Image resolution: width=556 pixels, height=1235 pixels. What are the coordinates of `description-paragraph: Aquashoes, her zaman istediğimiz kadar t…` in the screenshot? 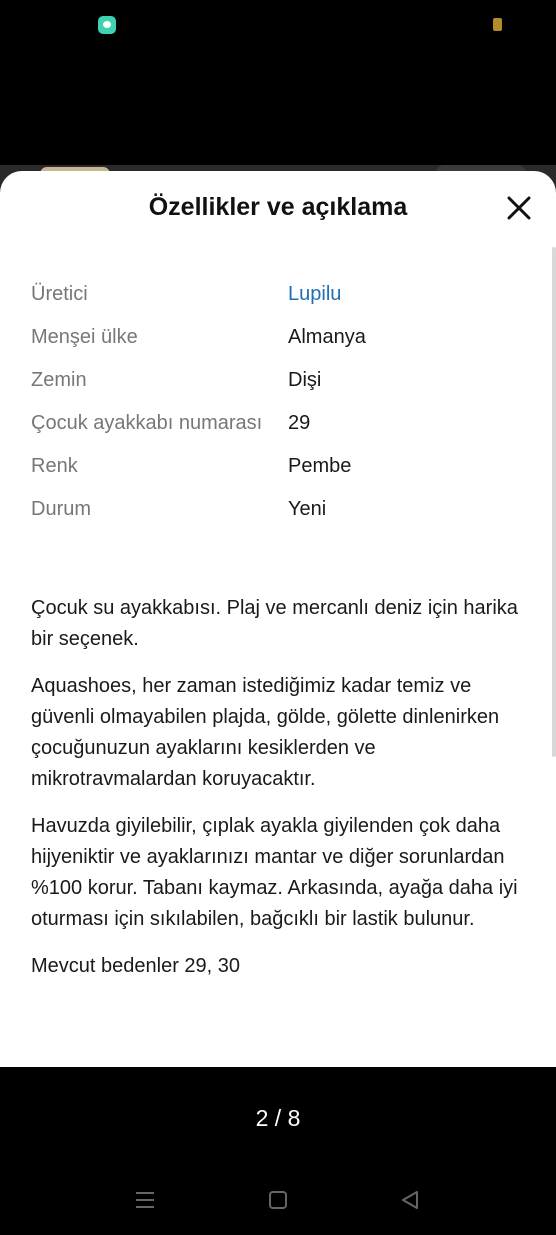 It's located at (265, 732).